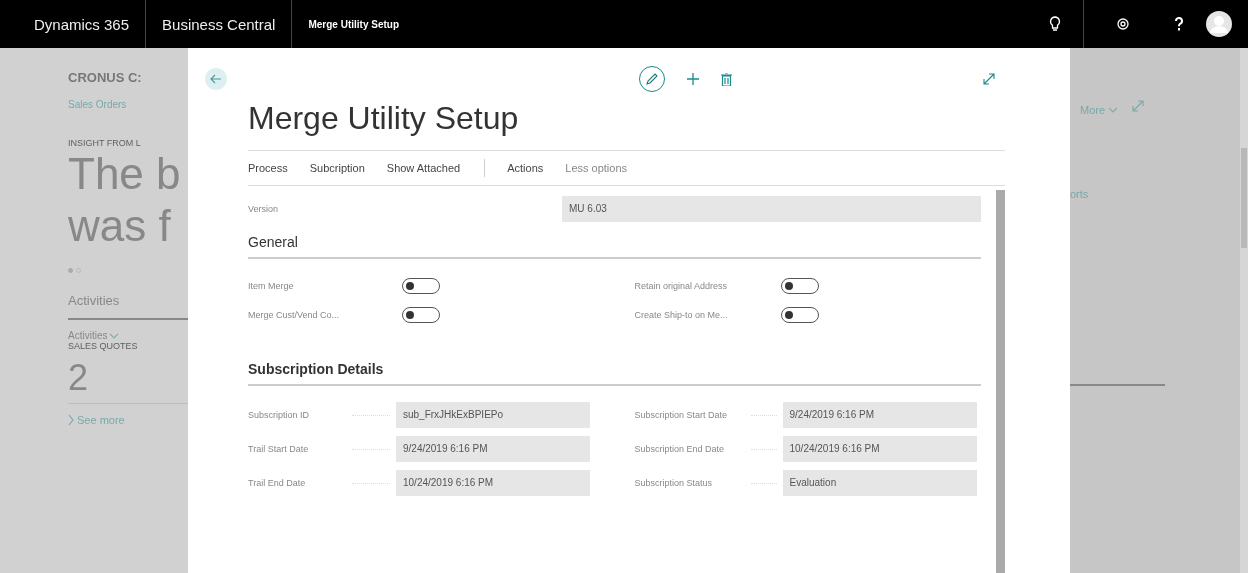 This screenshot has height=573, width=1248. Describe the element at coordinates (614, 370) in the screenshot. I see `section-heading: Subscription Details` at that location.